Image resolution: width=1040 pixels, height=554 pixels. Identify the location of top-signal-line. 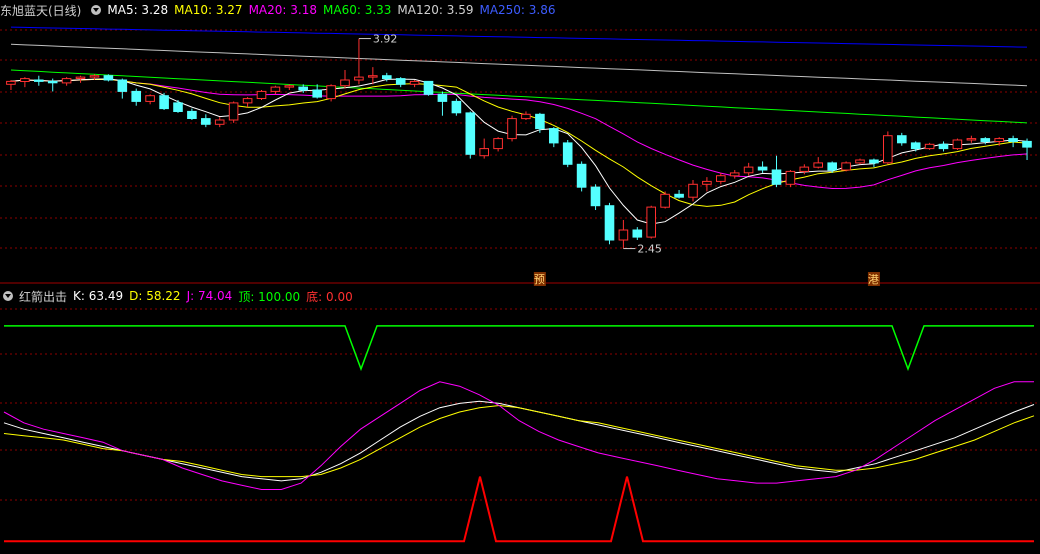
(519, 348).